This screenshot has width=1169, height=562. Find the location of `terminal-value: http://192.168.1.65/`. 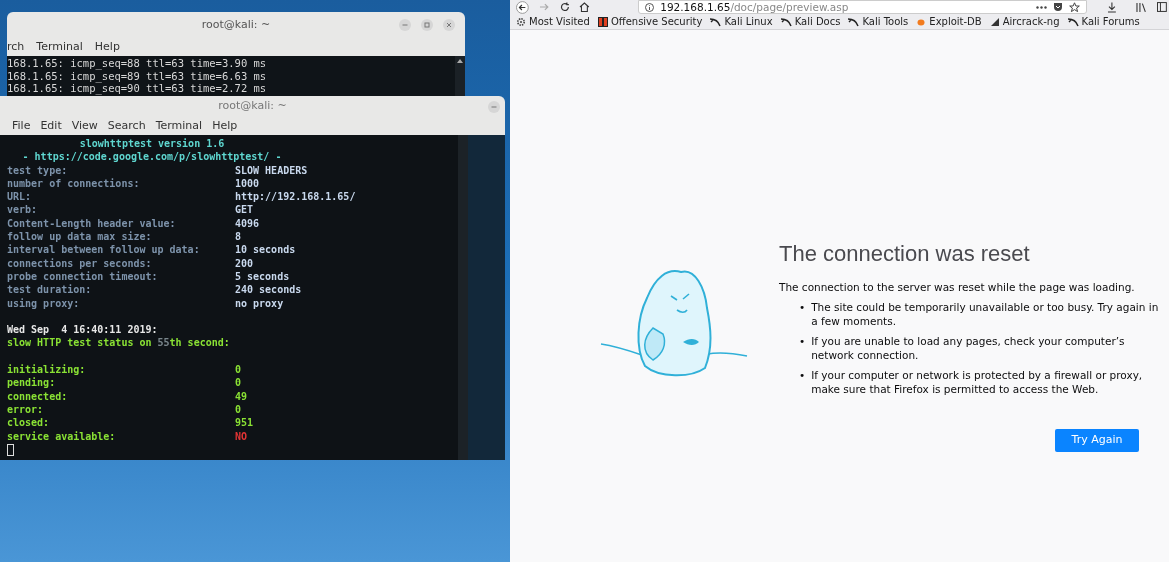

terminal-value: http://192.168.1.65/ is located at coordinates (295, 197).